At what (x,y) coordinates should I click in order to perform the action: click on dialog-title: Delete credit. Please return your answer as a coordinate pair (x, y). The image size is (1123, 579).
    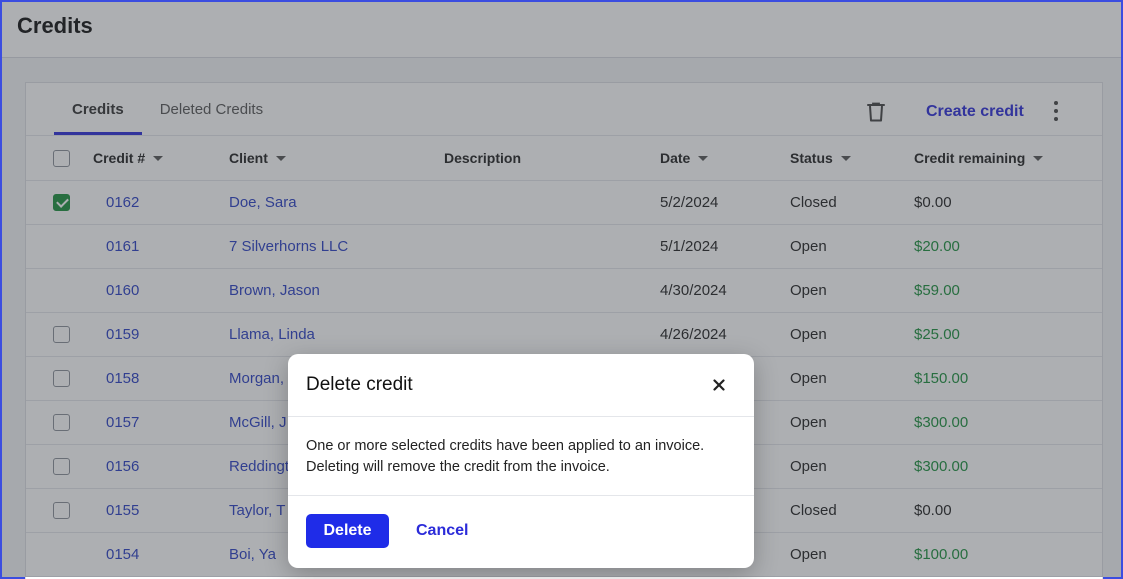
    Looking at the image, I should click on (359, 384).